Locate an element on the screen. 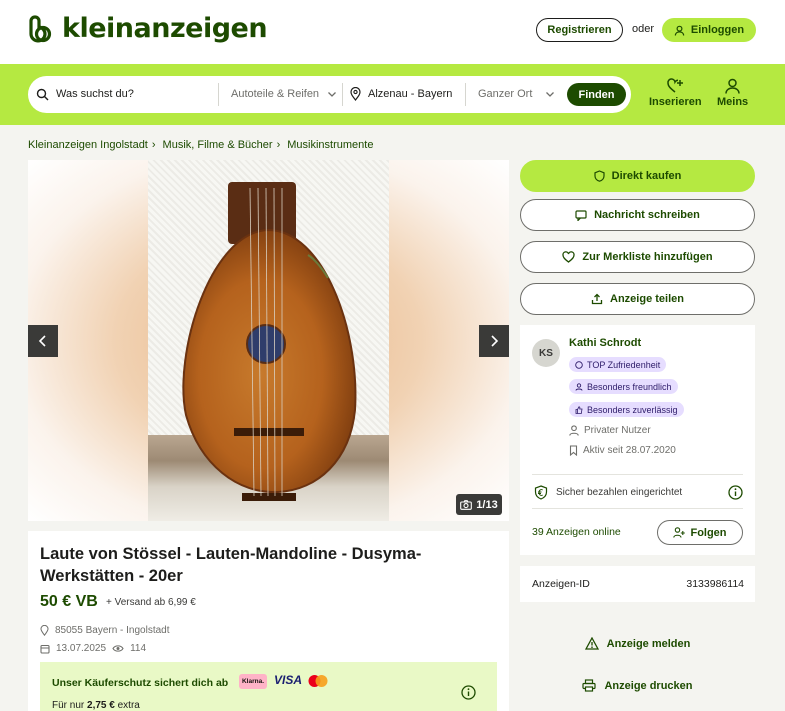 The image size is (785, 711). category-select: Autoteile & Reifen is located at coordinates (275, 94).